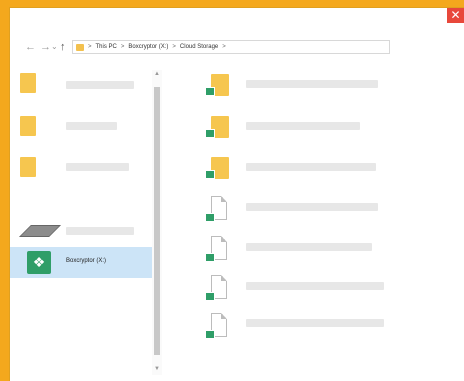 This screenshot has width=464, height=381. I want to click on recent-locations-button: ⌄, so click(54, 47).